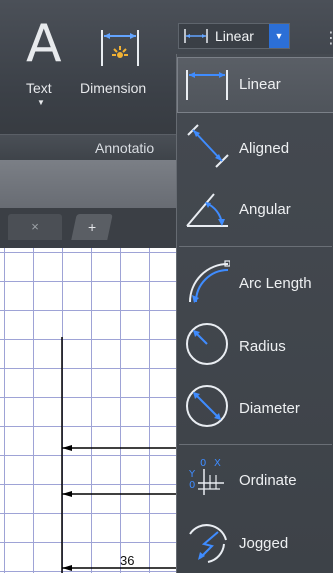 The height and width of the screenshot is (573, 333). What do you see at coordinates (328, 38) in the screenshot?
I see `overflow-icon: ⋮` at bounding box center [328, 38].